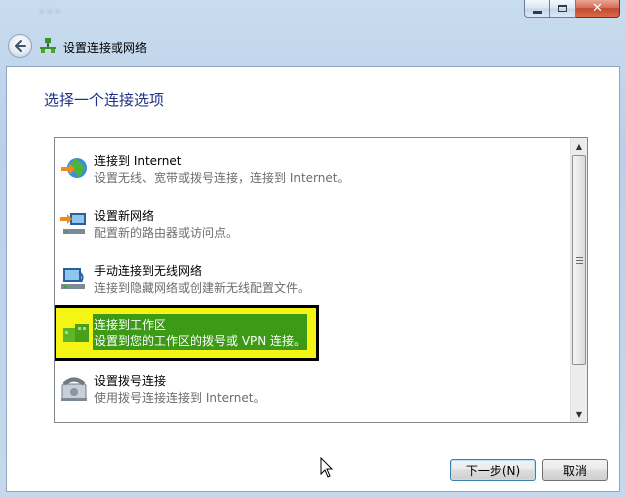  I want to click on title-bar: ▸ ▸ ▸ ✕, so click(313, 14).